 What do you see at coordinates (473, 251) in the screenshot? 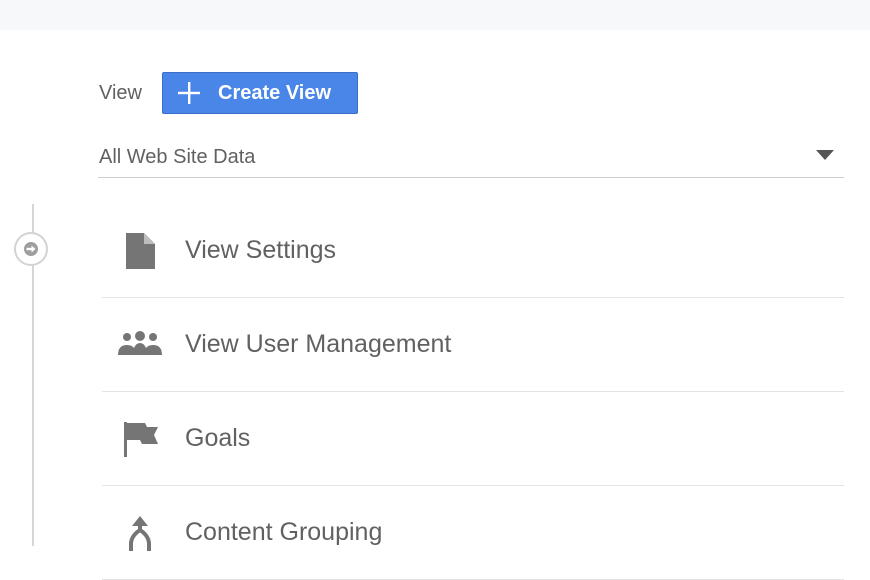
I see `menu-item-view-settings: View Settings` at bounding box center [473, 251].